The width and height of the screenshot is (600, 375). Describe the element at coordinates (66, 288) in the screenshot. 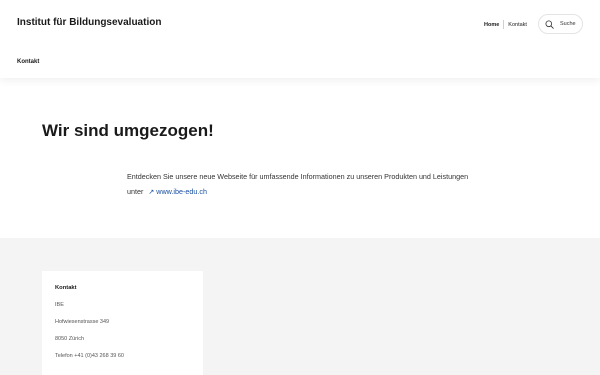

I see `contact-card-title: Kontakt` at that location.